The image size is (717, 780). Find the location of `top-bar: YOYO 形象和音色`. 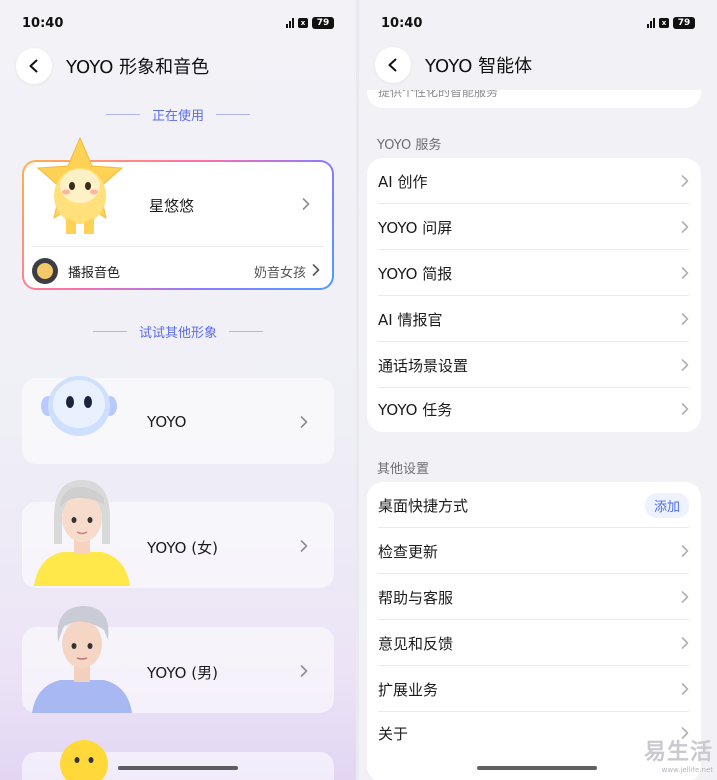

top-bar: YOYO 形象和音色 is located at coordinates (178, 66).